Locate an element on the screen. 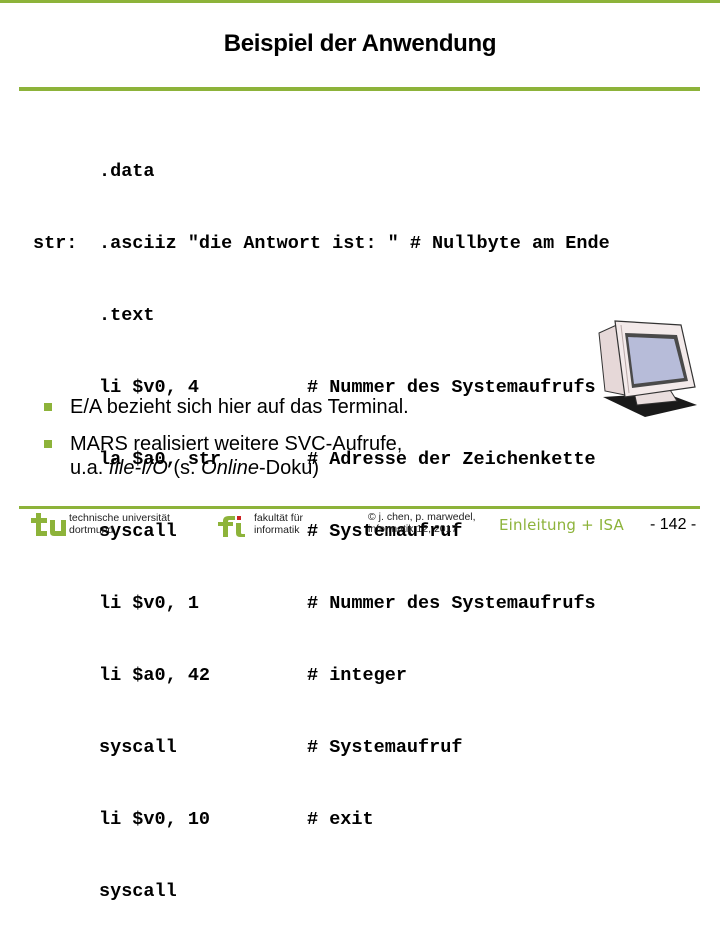  bullet-text-italic: Online is located at coordinates (230, 468).